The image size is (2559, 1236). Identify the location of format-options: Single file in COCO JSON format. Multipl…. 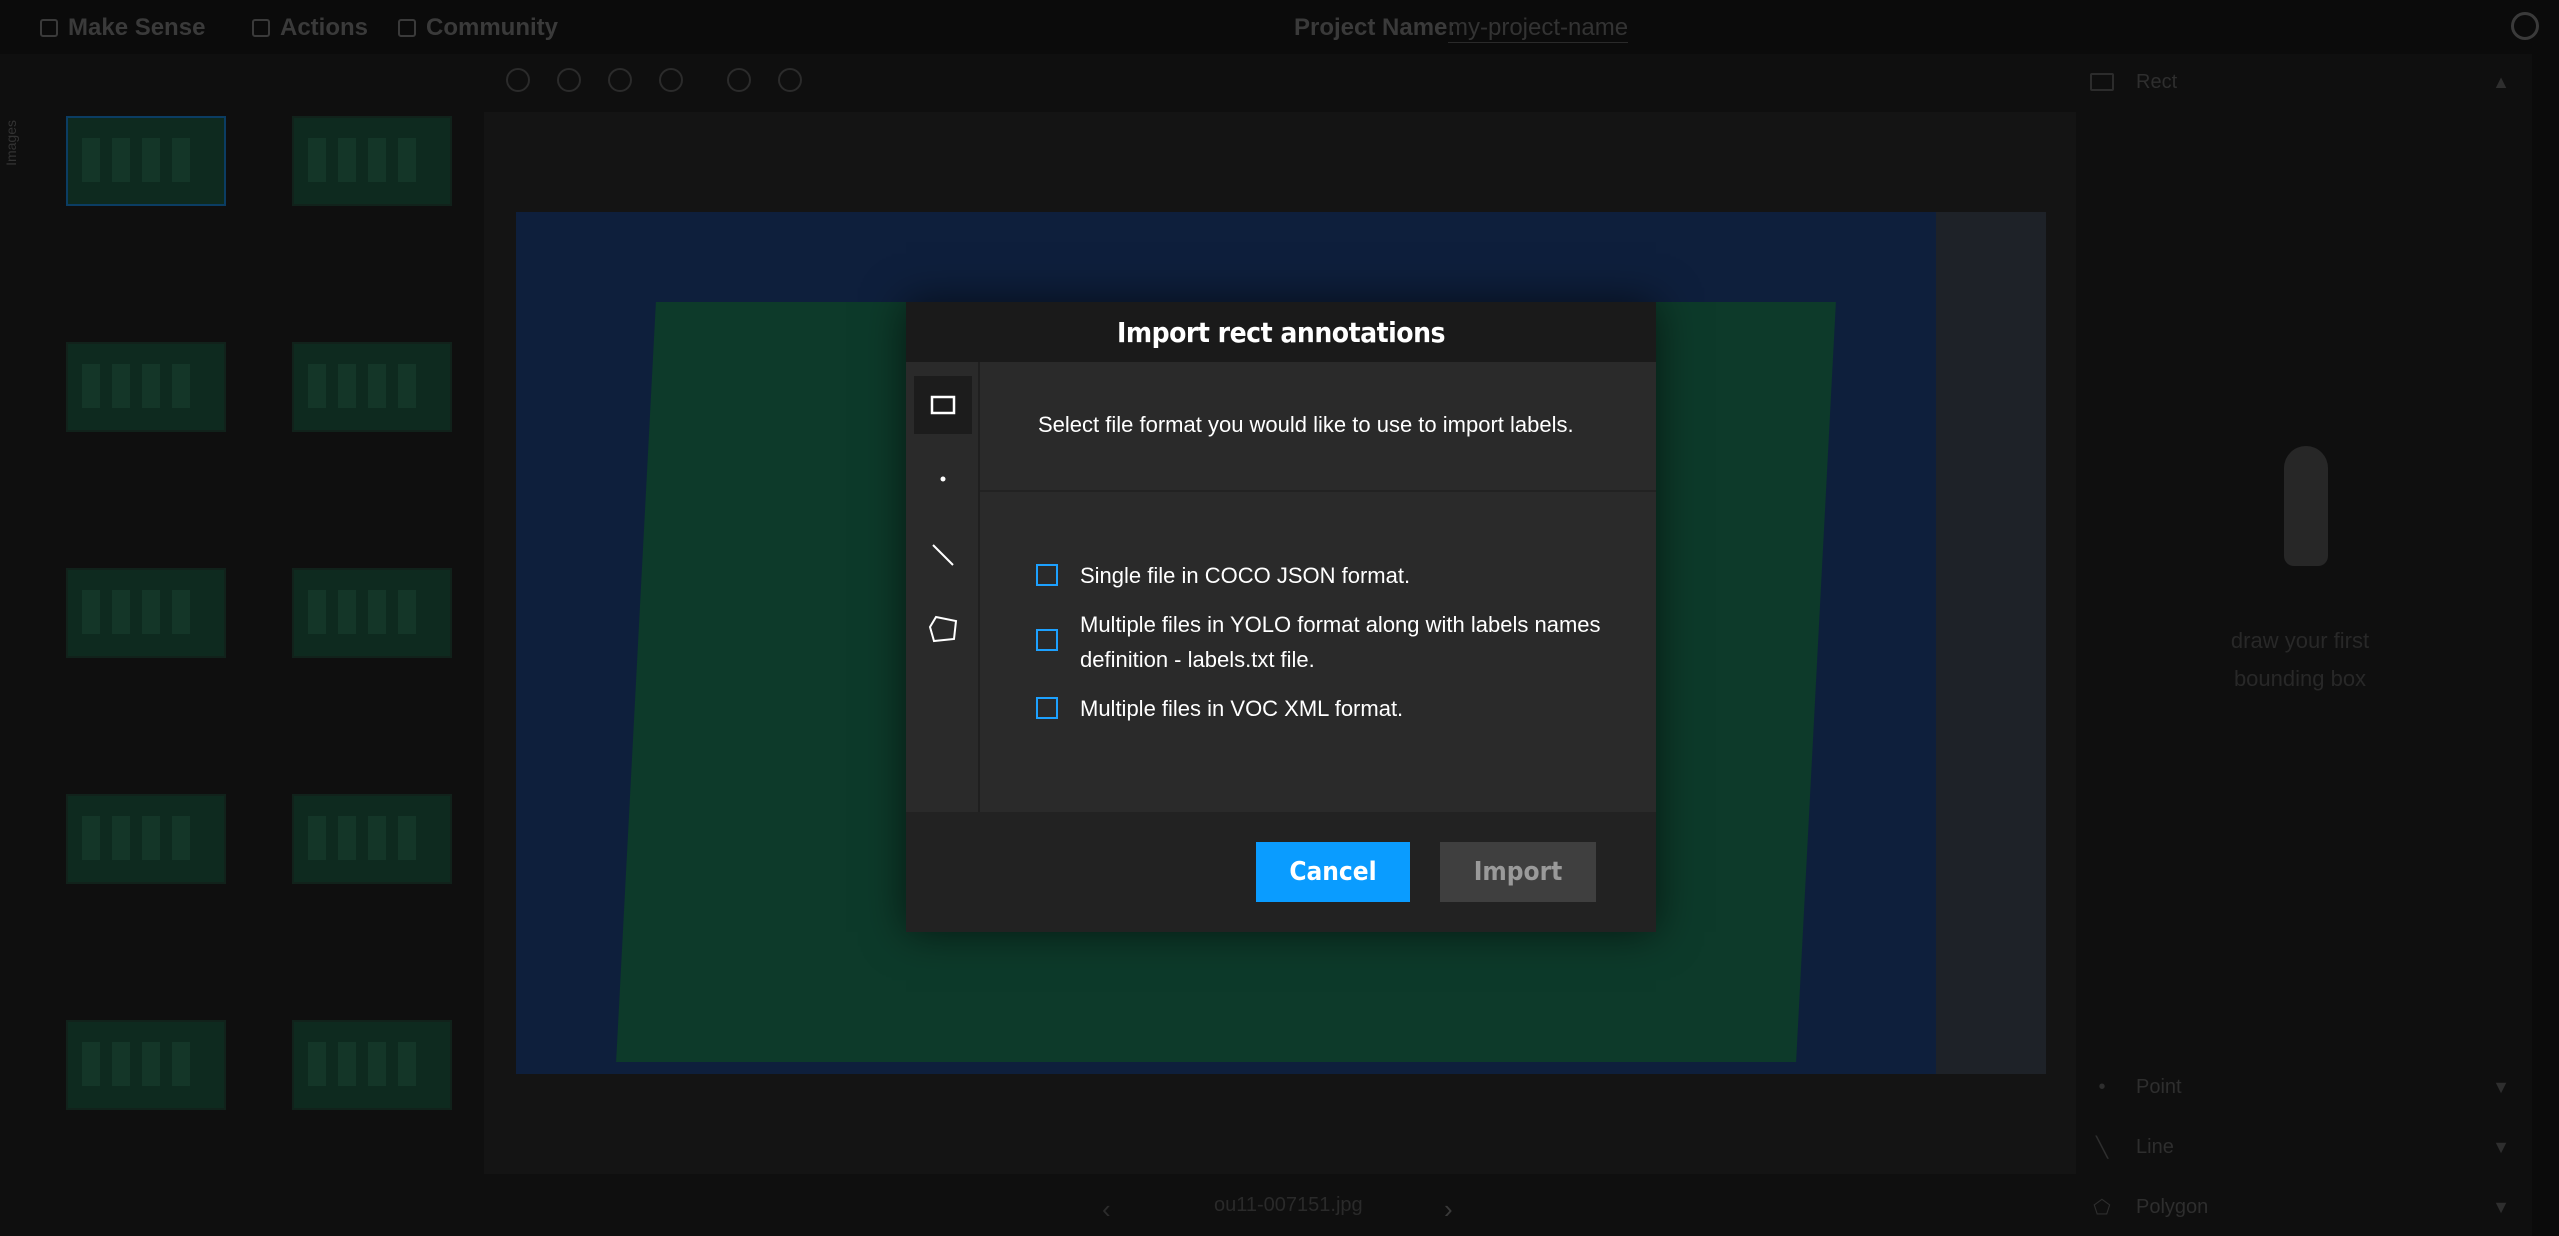
(1326, 649).